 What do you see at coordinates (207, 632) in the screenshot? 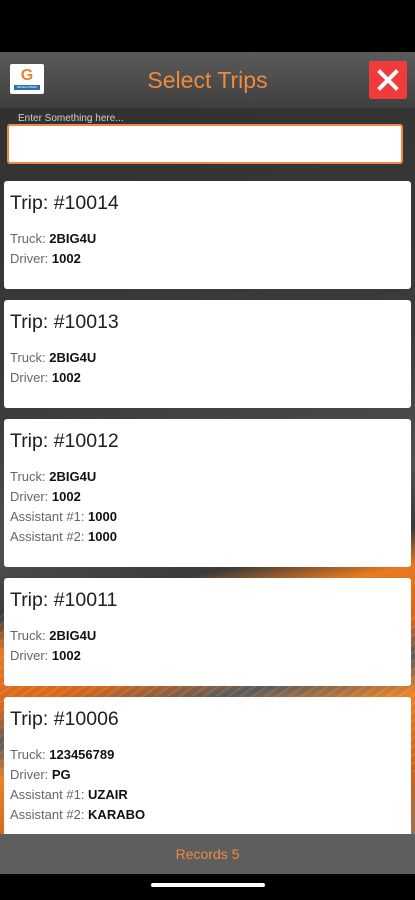
I see `trip-card: Trip: #10011 Truck: 2BIG4U Driver: 1002` at bounding box center [207, 632].